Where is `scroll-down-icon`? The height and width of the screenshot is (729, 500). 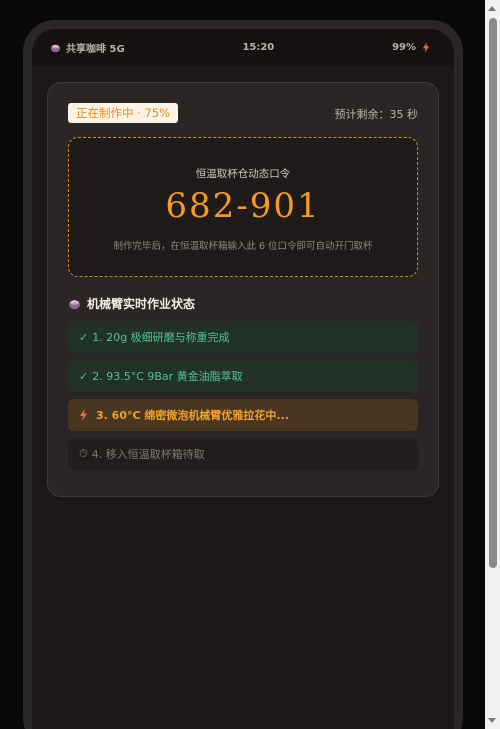
scroll-down-icon is located at coordinates (492, 720).